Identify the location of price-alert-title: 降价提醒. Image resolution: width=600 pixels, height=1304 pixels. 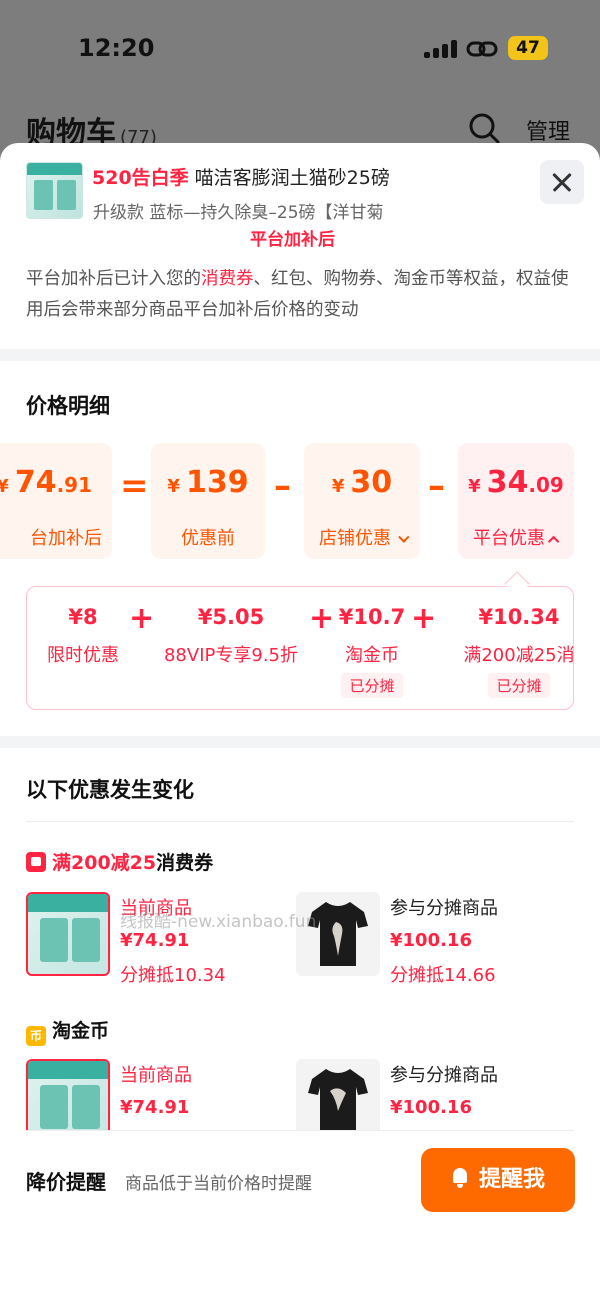
(66, 1182).